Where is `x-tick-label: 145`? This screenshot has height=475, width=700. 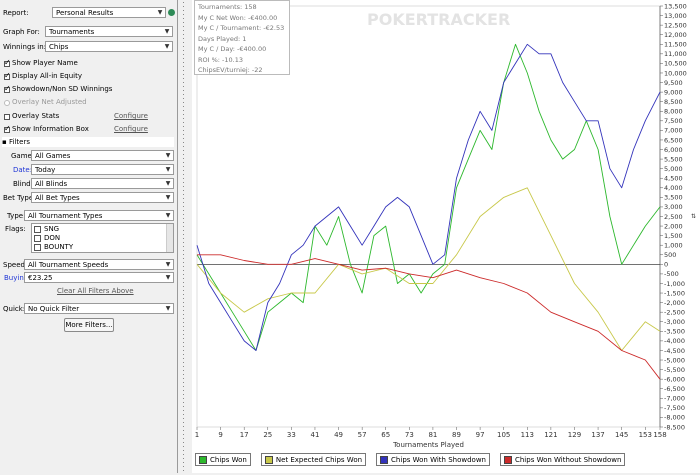 x-tick-label: 145 is located at coordinates (621, 435).